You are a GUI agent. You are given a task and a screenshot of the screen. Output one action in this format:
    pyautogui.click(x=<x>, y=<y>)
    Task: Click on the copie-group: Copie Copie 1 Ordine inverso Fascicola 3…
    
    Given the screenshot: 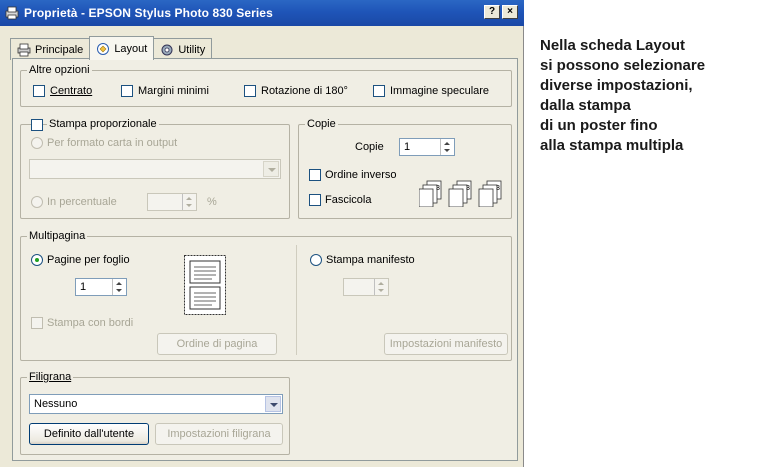 What is the action you would take?
    pyautogui.click(x=405, y=168)
    